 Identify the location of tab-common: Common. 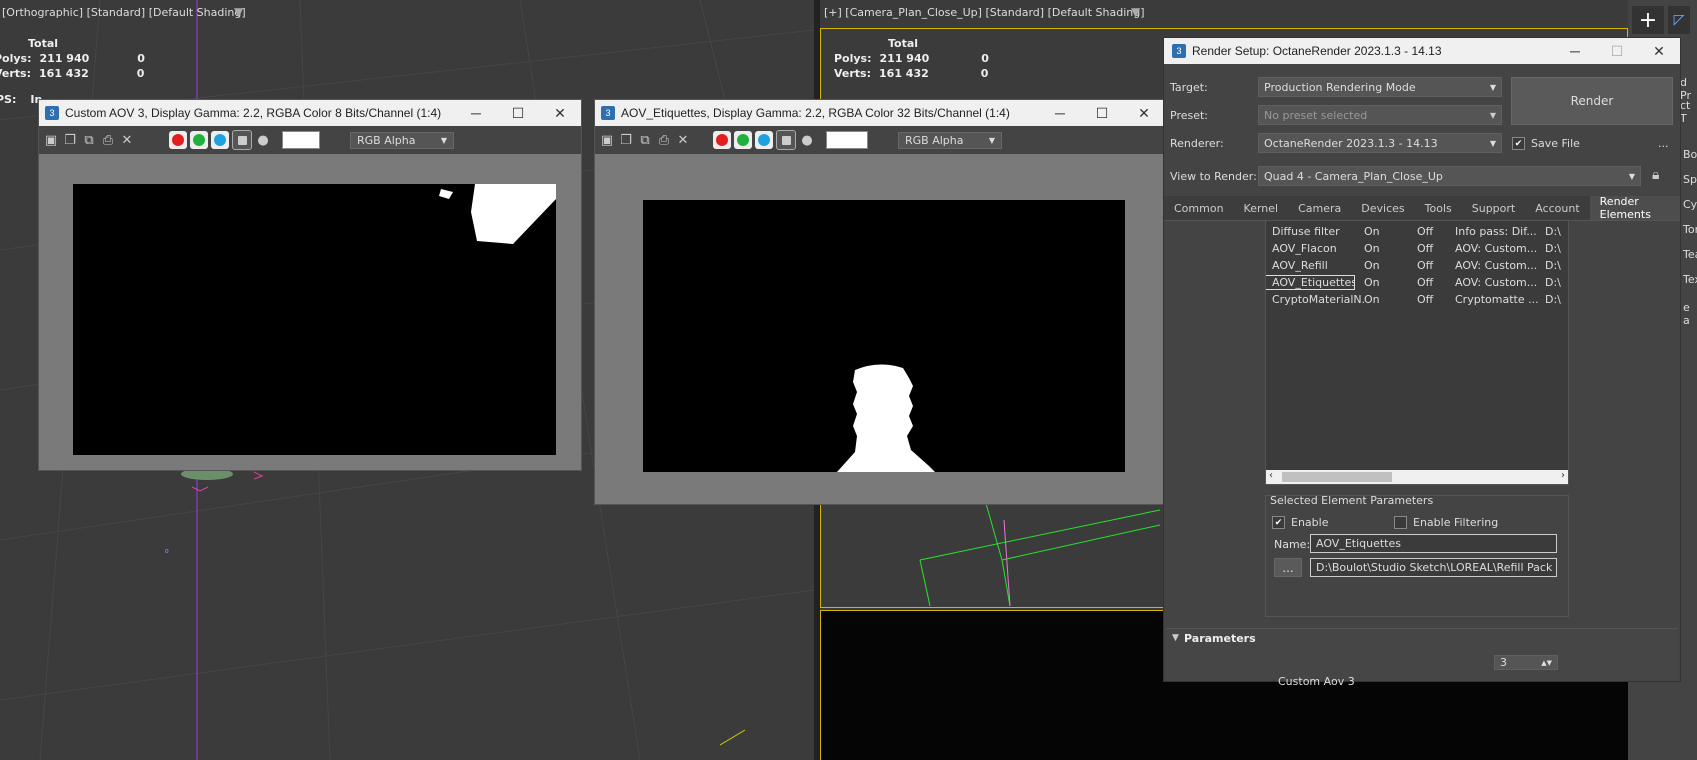
(1199, 208).